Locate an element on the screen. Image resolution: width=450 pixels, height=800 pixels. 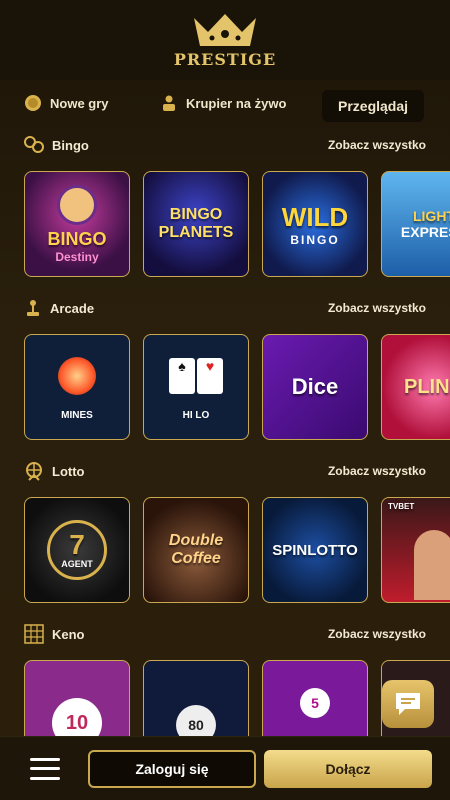
app-header: PRESTIGE is located at coordinates (225, 40).